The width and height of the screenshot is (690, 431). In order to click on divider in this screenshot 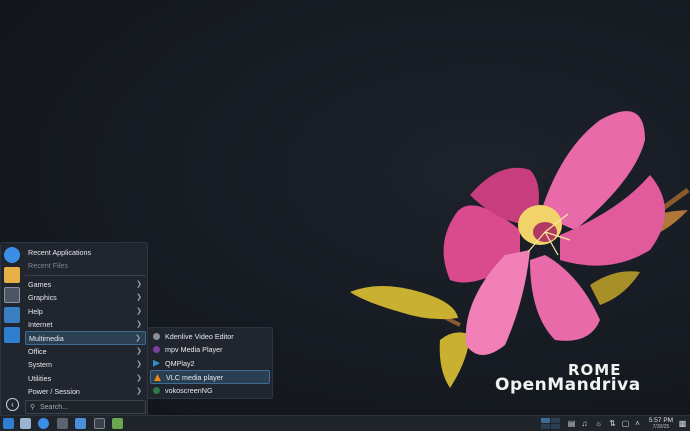, I will do `click(85, 275)`.